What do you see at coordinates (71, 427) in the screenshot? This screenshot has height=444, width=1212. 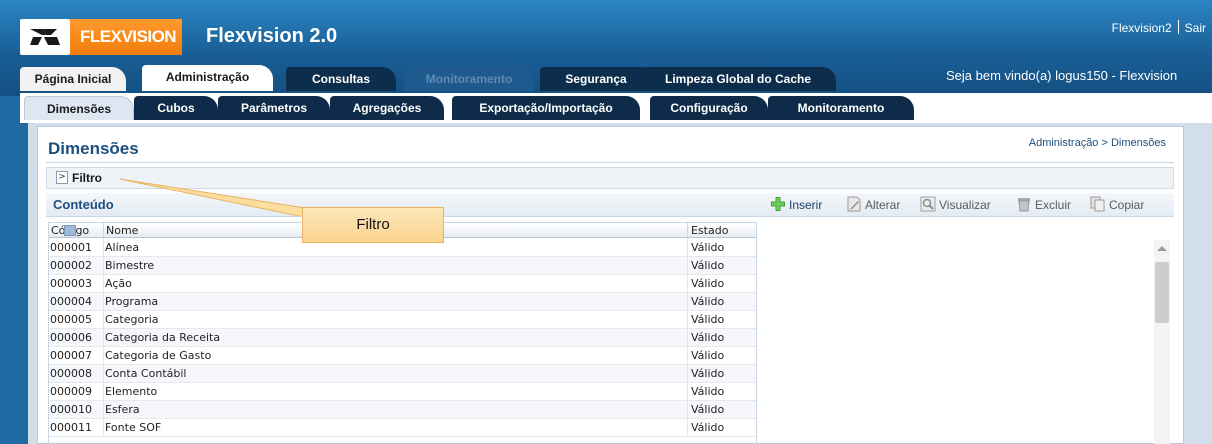 I see `cell-code: 000011` at bounding box center [71, 427].